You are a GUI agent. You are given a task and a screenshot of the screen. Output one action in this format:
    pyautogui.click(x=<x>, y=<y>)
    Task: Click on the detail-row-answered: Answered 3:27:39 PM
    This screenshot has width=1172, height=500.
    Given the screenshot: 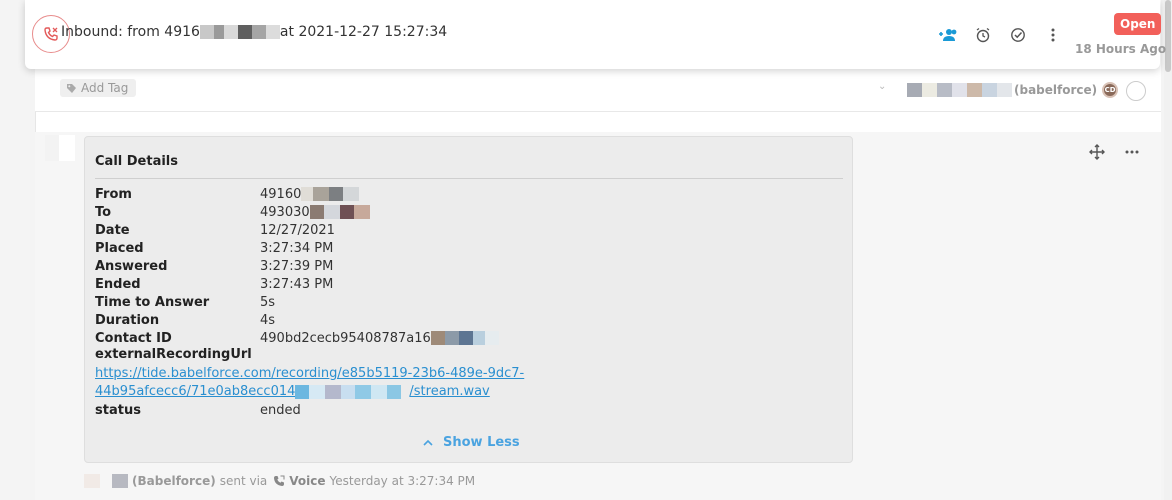 What is the action you would take?
    pyautogui.click(x=297, y=266)
    